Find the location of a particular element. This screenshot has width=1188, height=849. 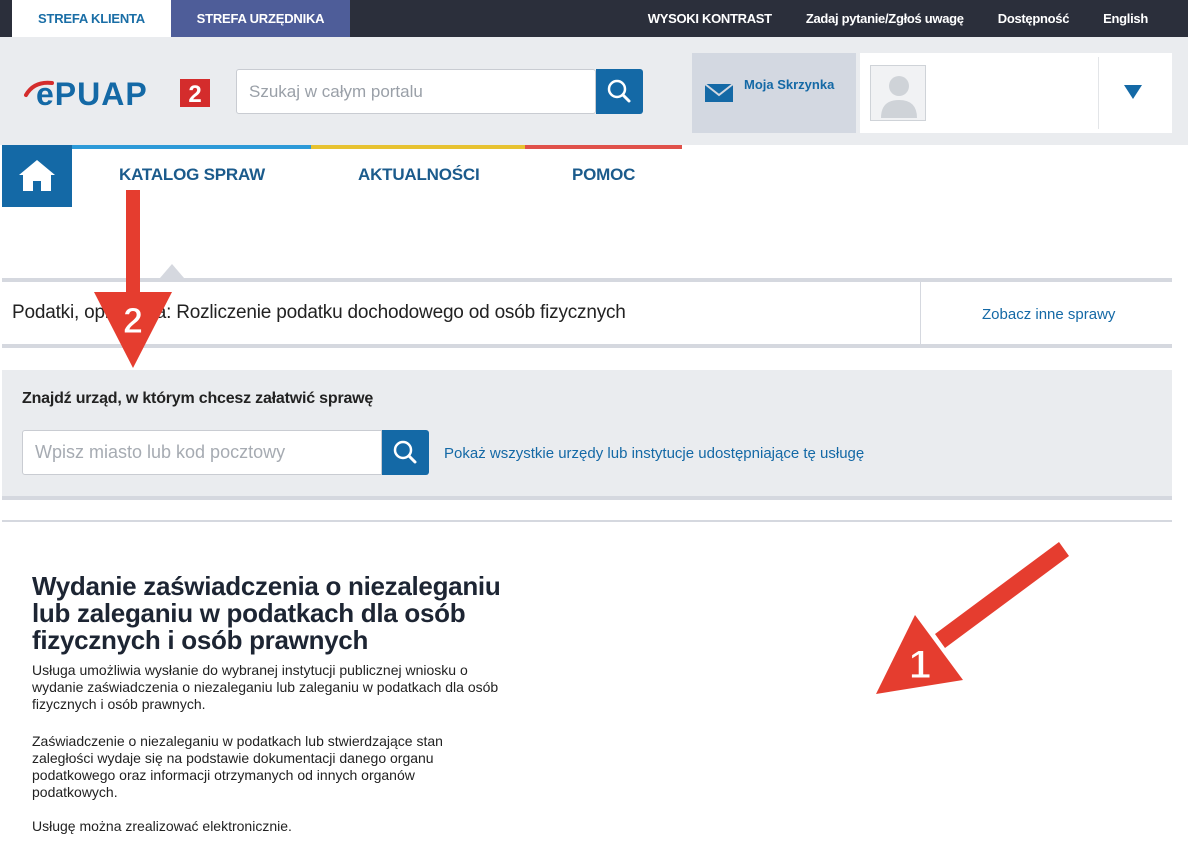

nav-line-news is located at coordinates (418, 147).